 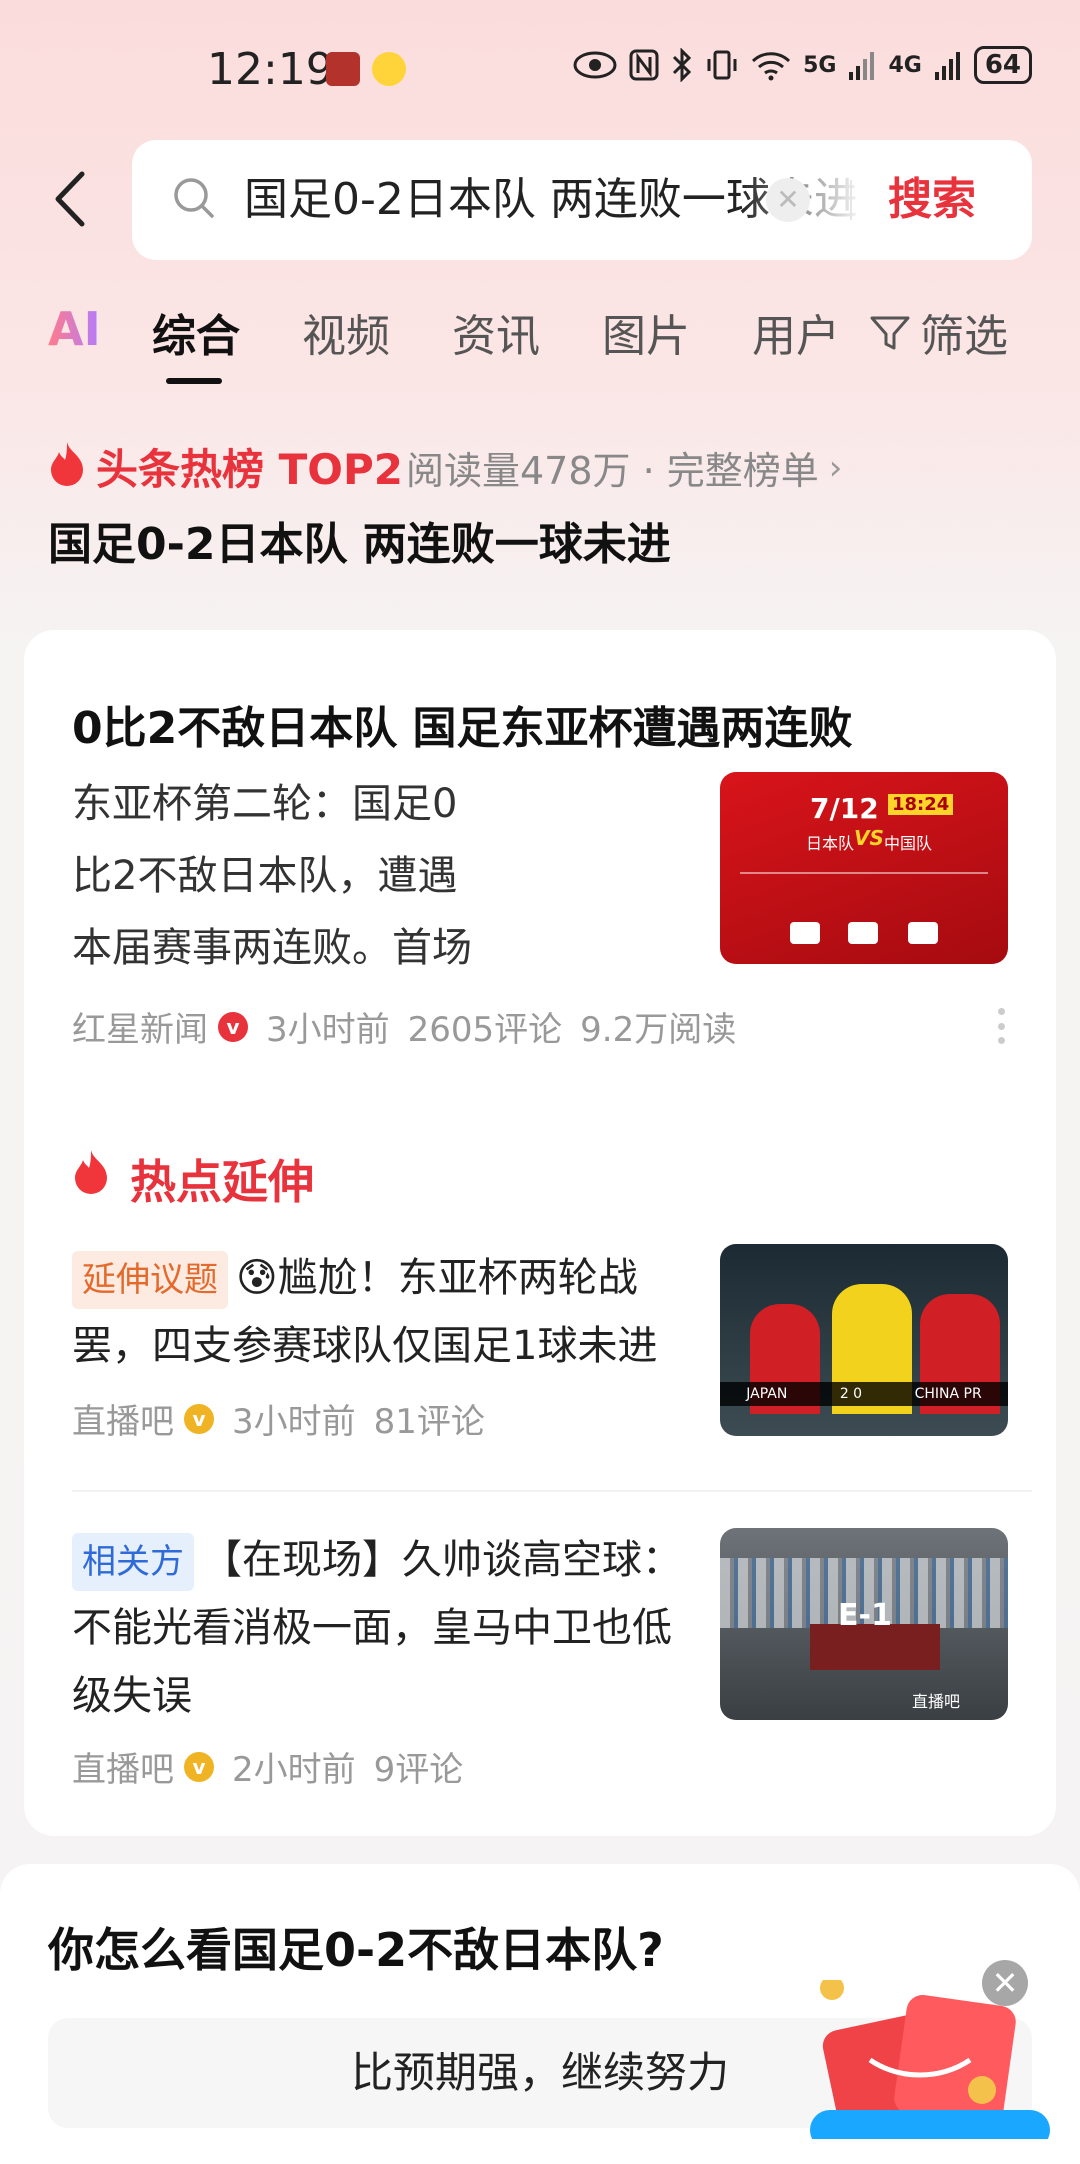 What do you see at coordinates (222, 1182) in the screenshot?
I see `section-title: 热点延伸` at bounding box center [222, 1182].